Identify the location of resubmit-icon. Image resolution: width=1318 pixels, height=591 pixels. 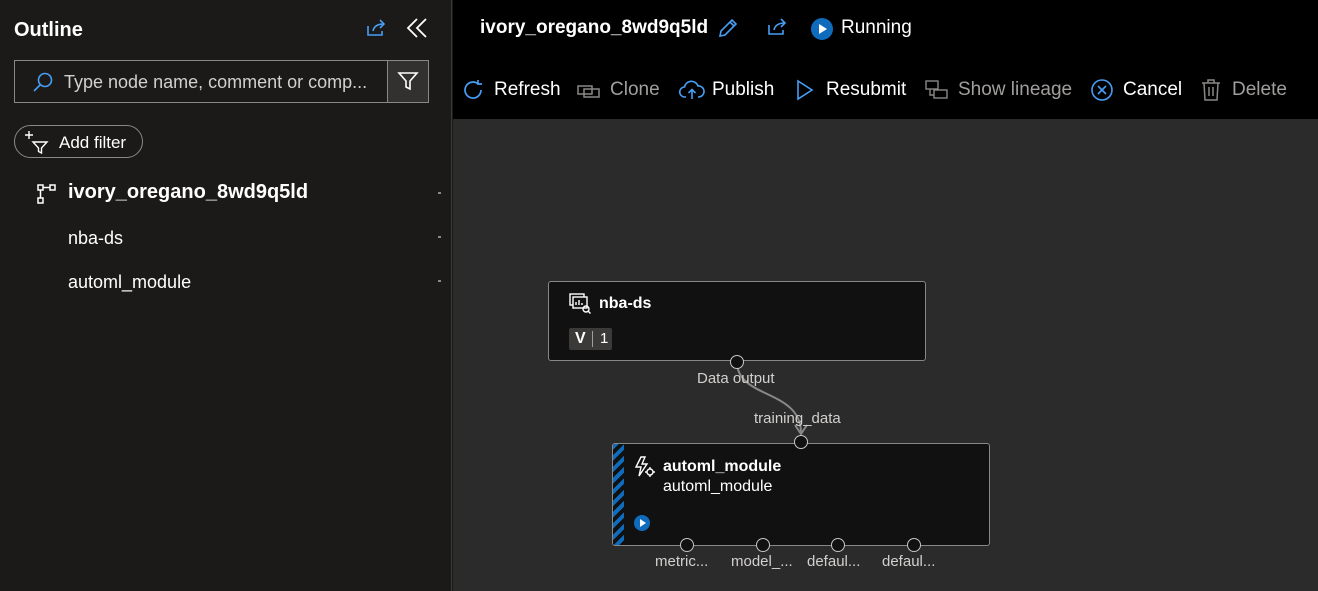
(805, 90).